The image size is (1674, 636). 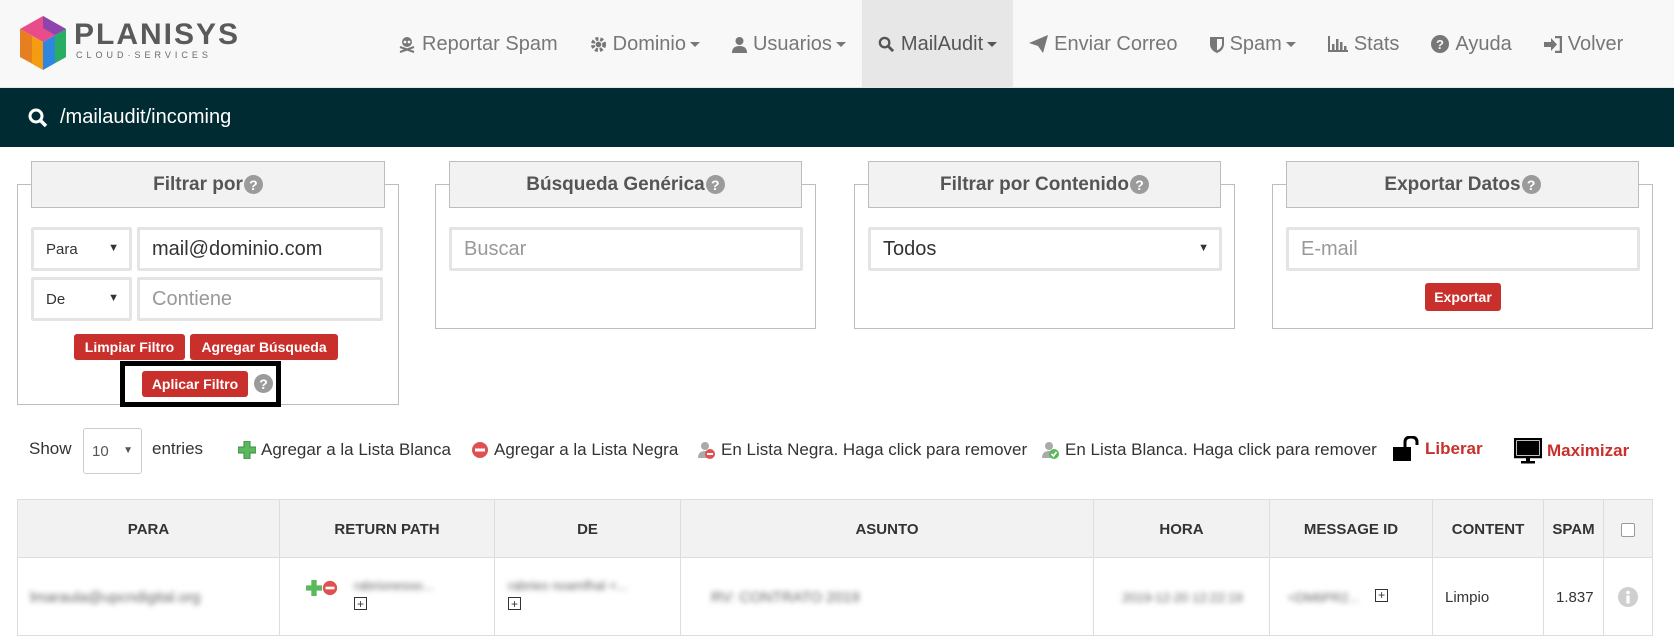 I want to click on content-filter-select: Todos ▼, so click(x=1045, y=249).